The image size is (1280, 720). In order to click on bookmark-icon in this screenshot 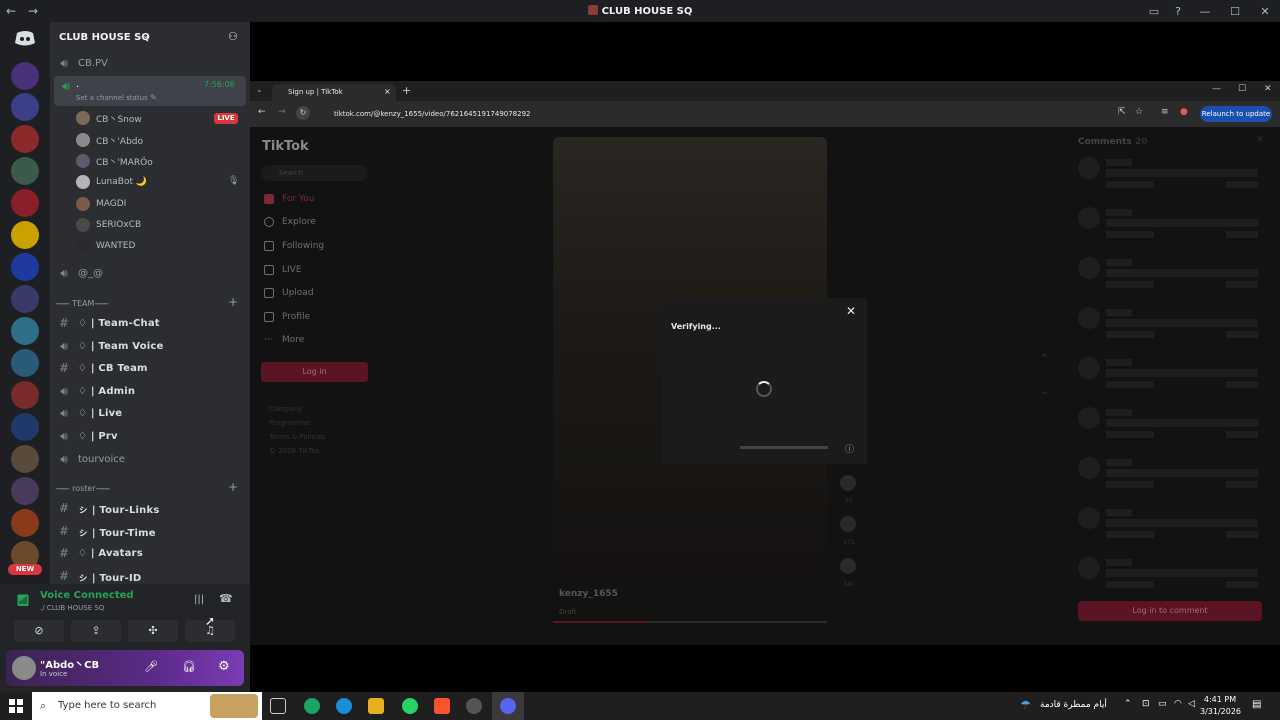, I will do `click(848, 524)`.